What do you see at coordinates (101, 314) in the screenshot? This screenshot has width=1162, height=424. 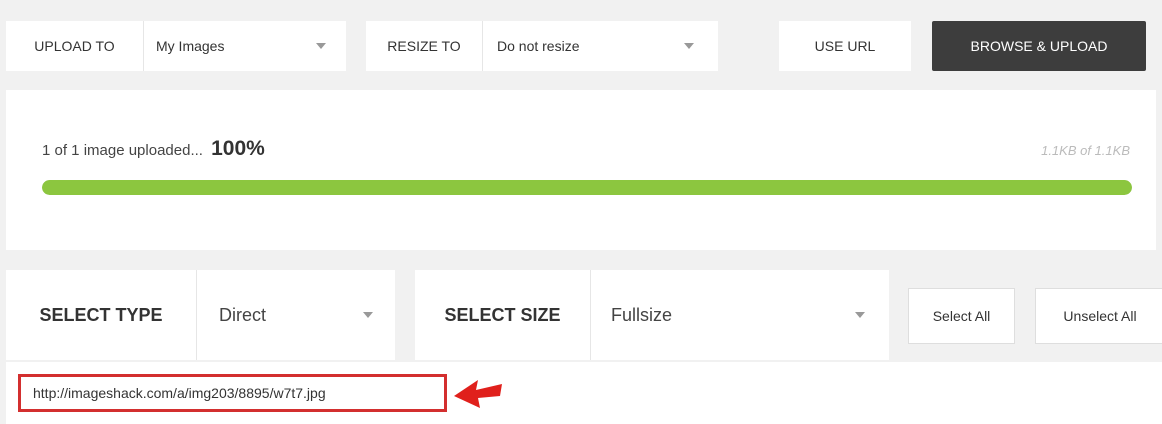 I see `select-type-label: SELECT TYPE` at bounding box center [101, 314].